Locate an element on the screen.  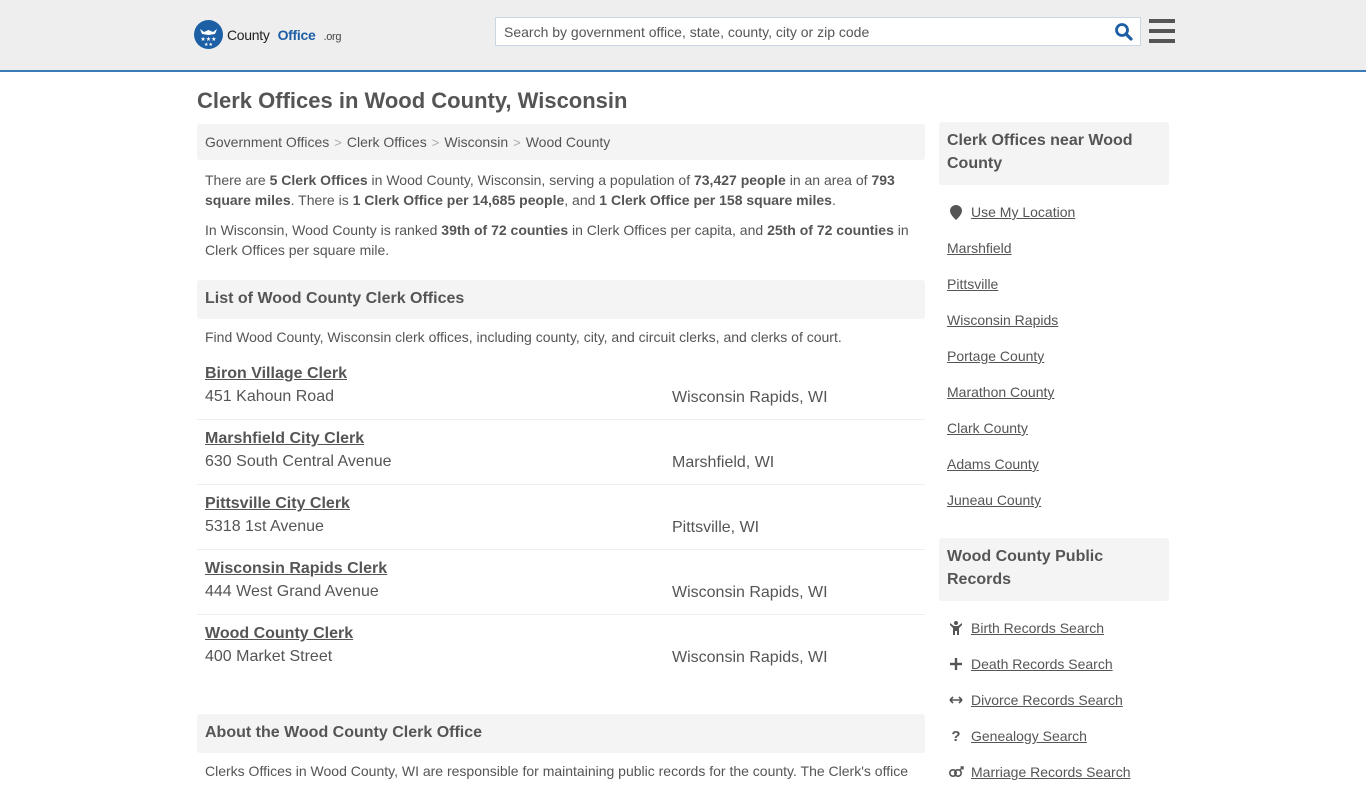
logo-text: County Office .org is located at coordinates (284, 30).